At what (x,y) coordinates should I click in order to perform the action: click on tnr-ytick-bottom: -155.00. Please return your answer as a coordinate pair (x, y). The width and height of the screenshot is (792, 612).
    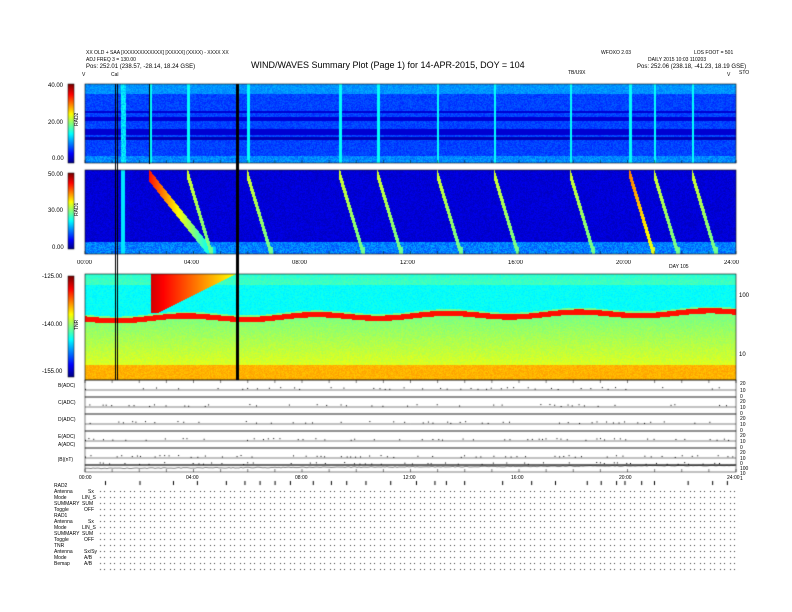
    Looking at the image, I should click on (52, 372).